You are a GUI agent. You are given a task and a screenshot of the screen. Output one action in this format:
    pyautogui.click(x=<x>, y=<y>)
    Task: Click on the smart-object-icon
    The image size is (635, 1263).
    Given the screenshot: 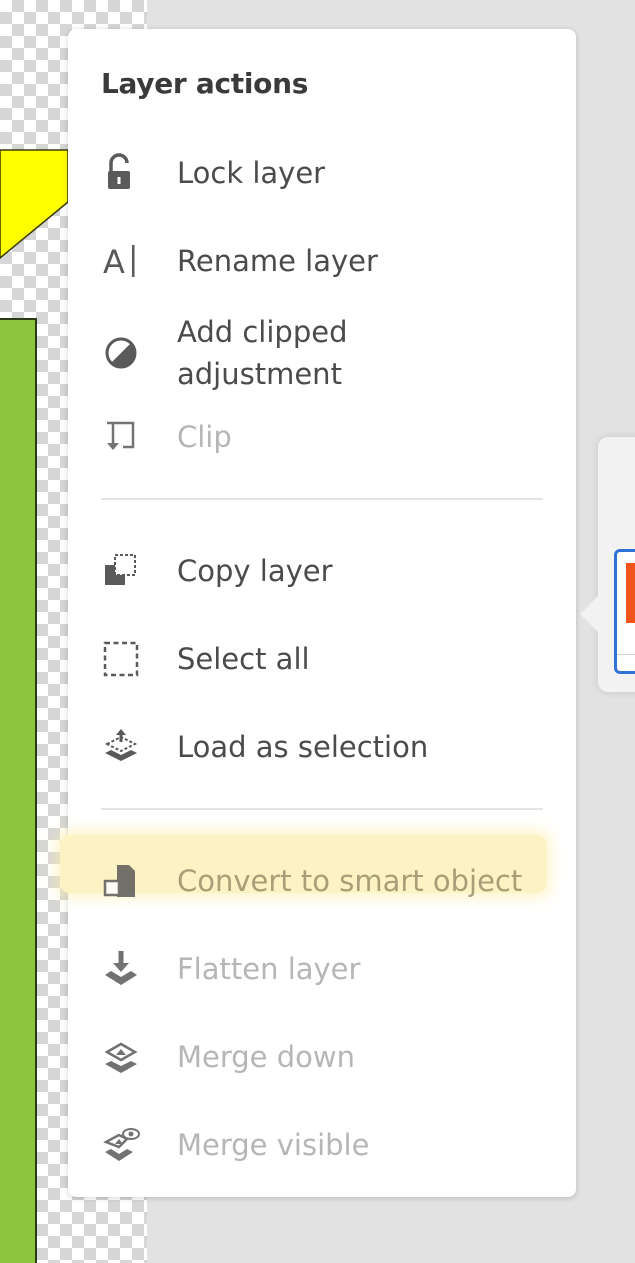 What is the action you would take?
    pyautogui.click(x=127, y=881)
    